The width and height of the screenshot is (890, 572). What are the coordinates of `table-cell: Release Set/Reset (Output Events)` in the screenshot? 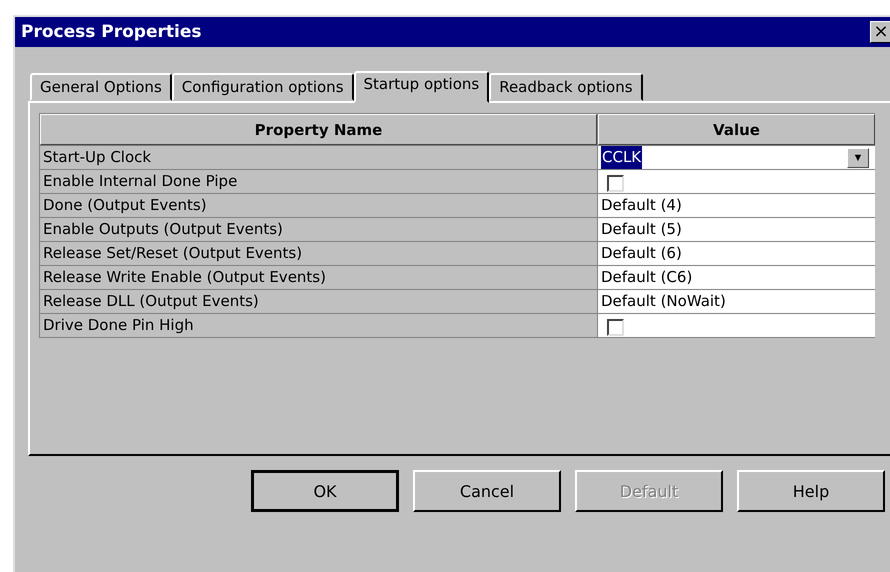 It's located at (318, 253).